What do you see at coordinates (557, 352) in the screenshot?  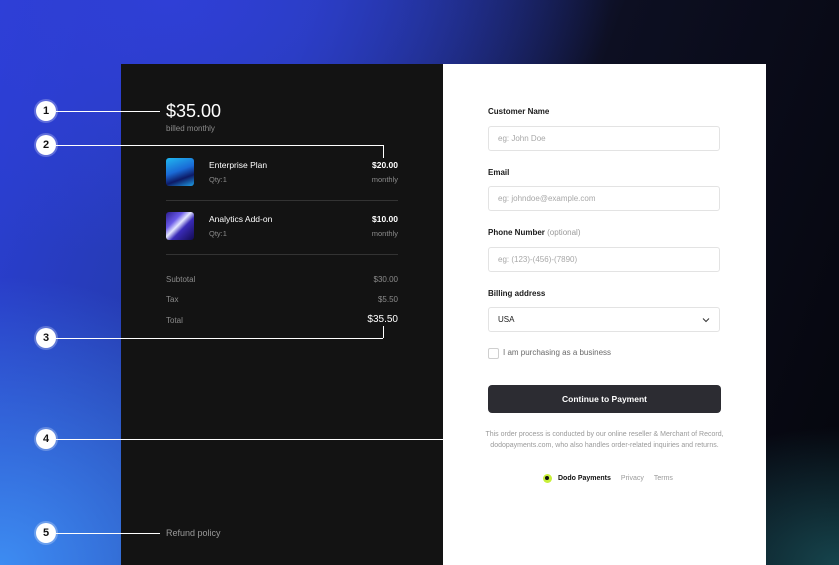 I see `business-checkbox-label: I am purchasing as a business` at bounding box center [557, 352].